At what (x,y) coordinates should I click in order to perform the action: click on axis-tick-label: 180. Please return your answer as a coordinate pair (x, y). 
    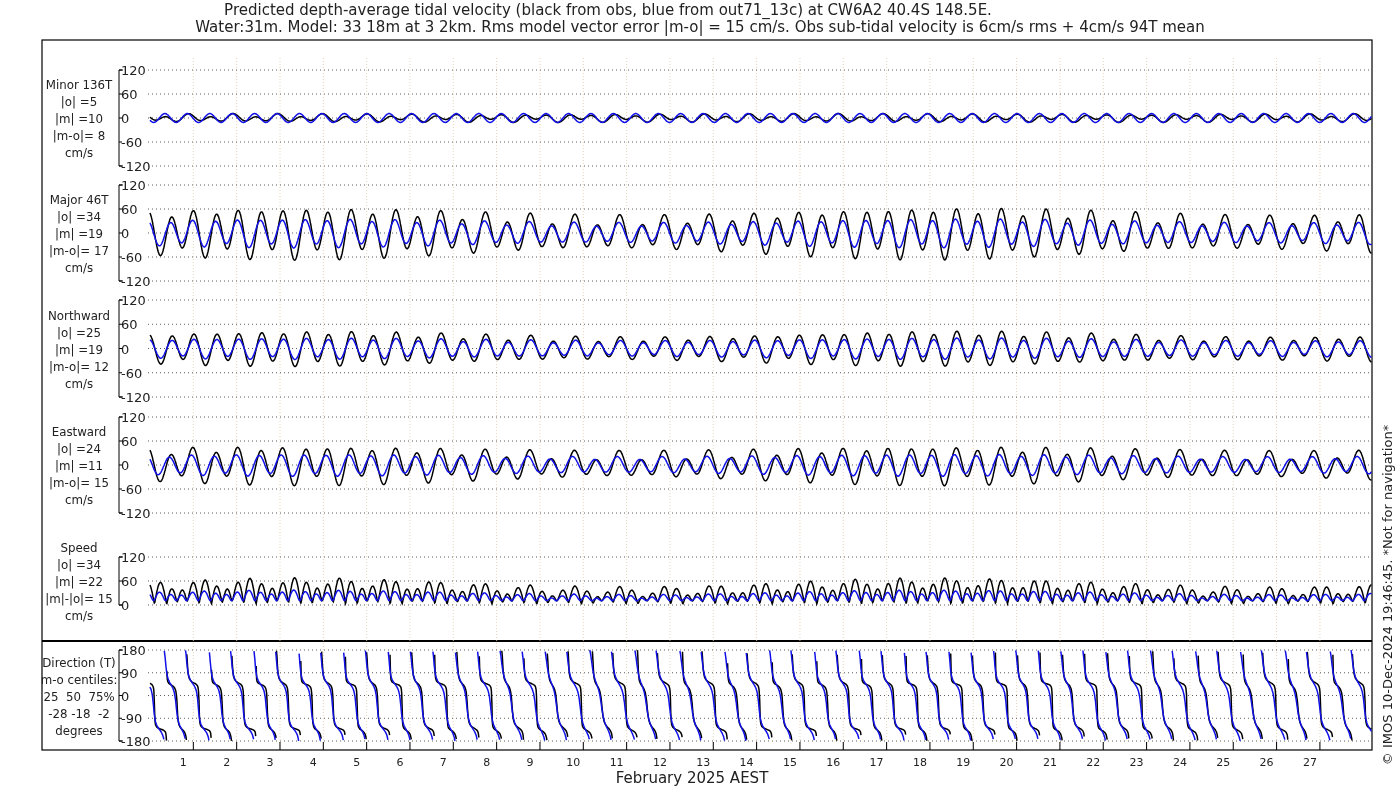
    Looking at the image, I should click on (133, 650).